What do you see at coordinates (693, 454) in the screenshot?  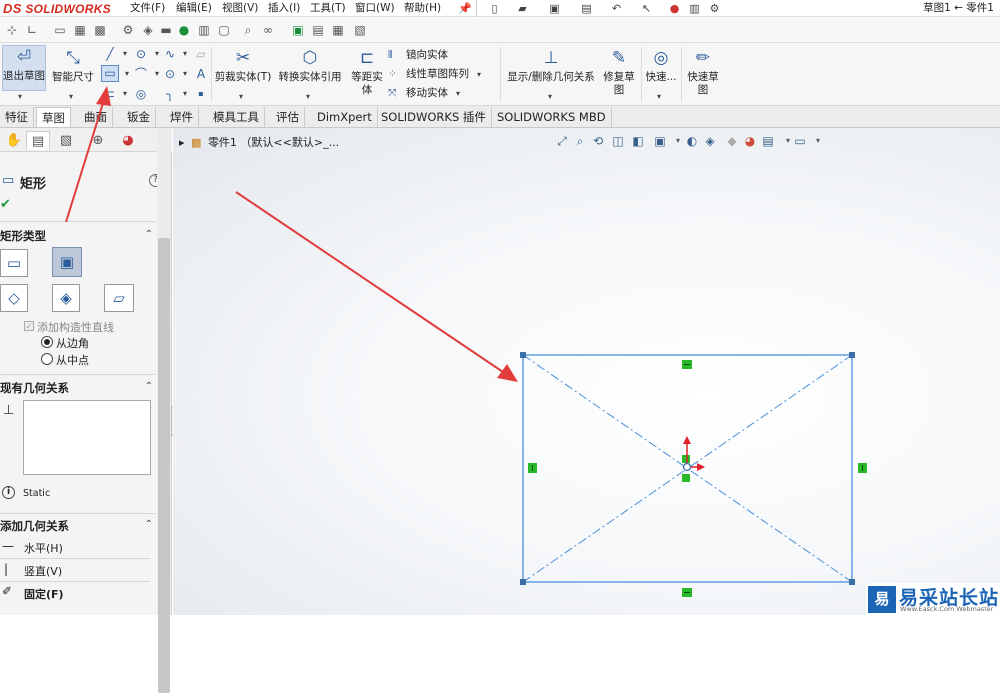 I see `origin-indicator` at bounding box center [693, 454].